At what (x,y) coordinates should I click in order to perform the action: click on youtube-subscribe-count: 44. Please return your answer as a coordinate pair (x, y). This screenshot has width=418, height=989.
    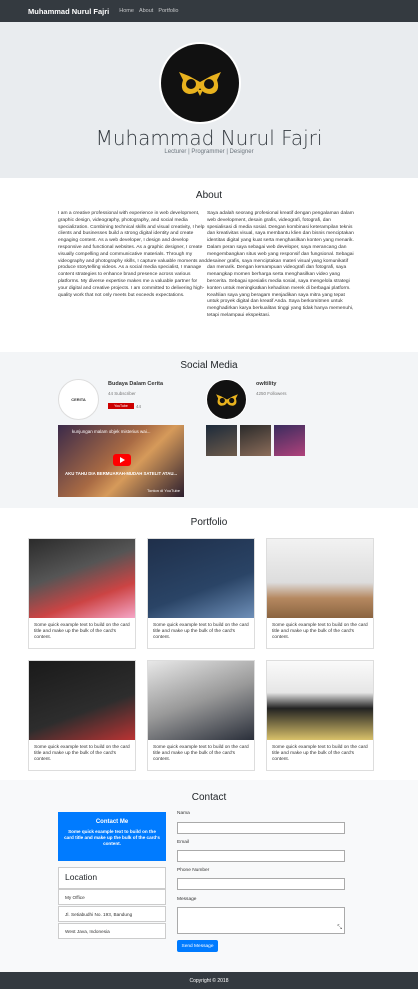
    Looking at the image, I should click on (139, 406).